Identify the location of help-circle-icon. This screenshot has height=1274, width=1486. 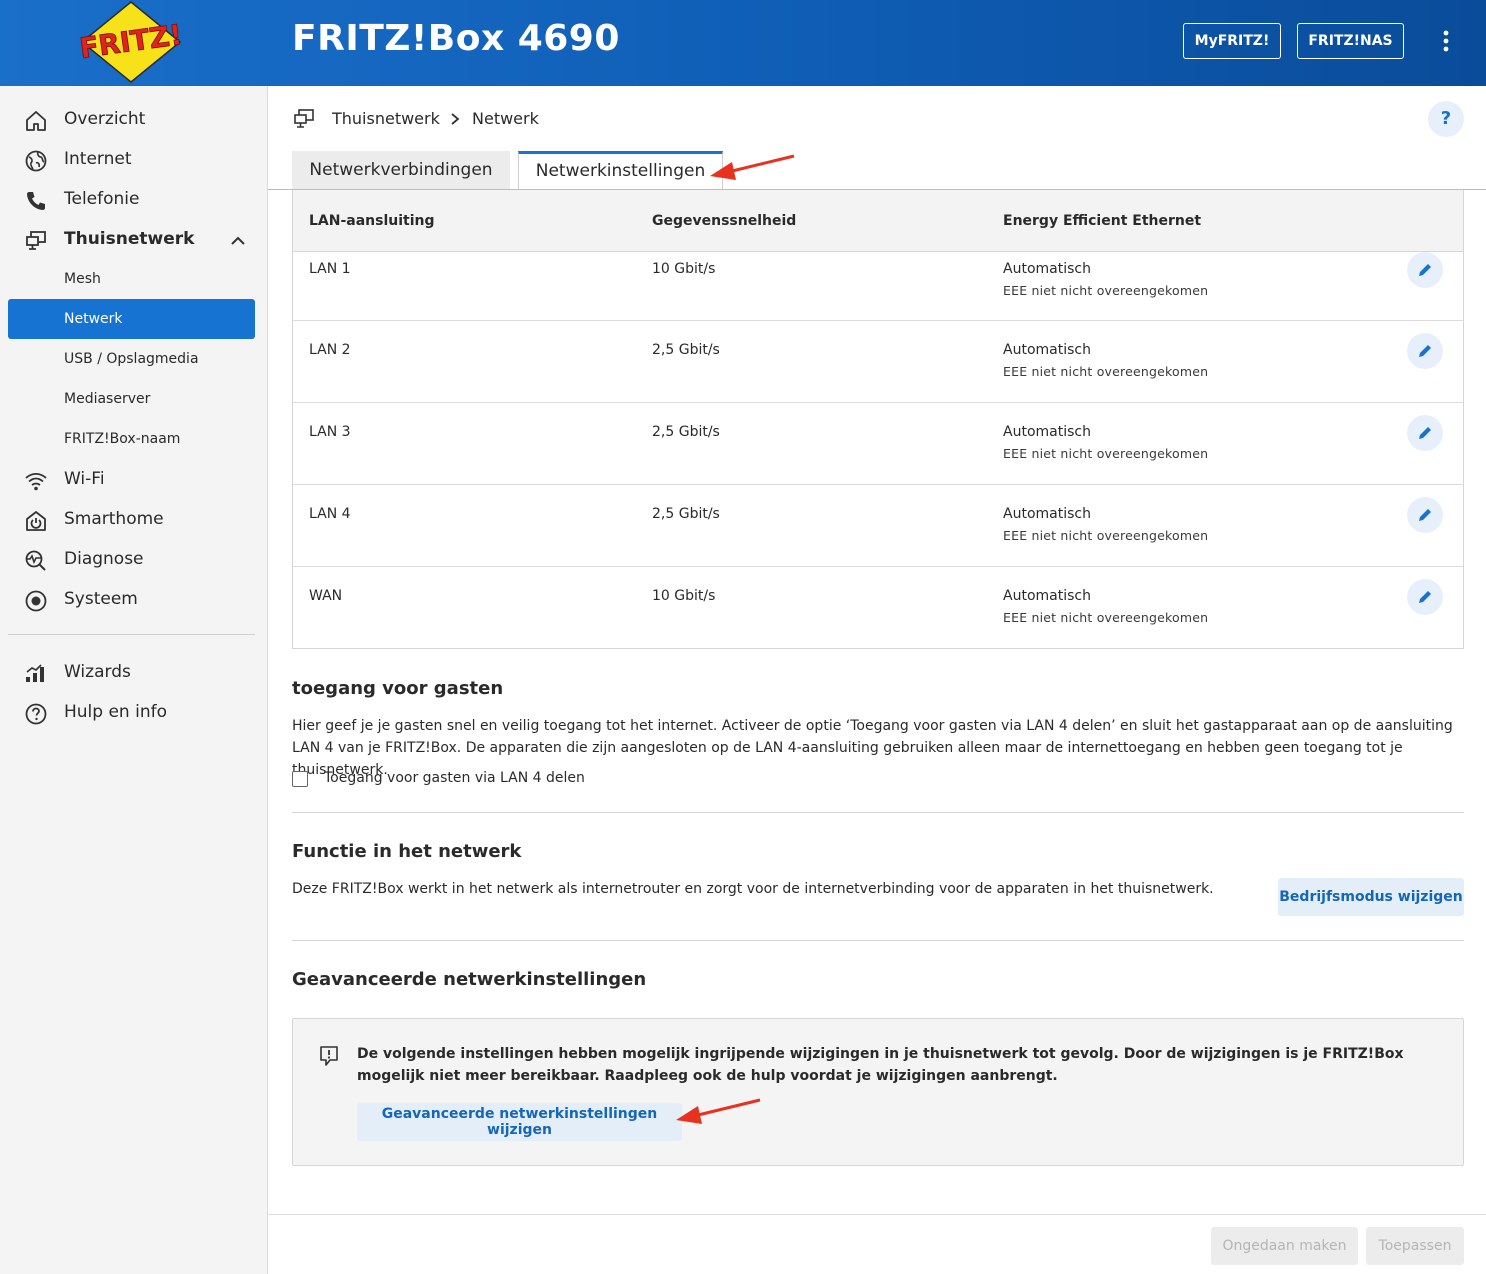
(36, 714).